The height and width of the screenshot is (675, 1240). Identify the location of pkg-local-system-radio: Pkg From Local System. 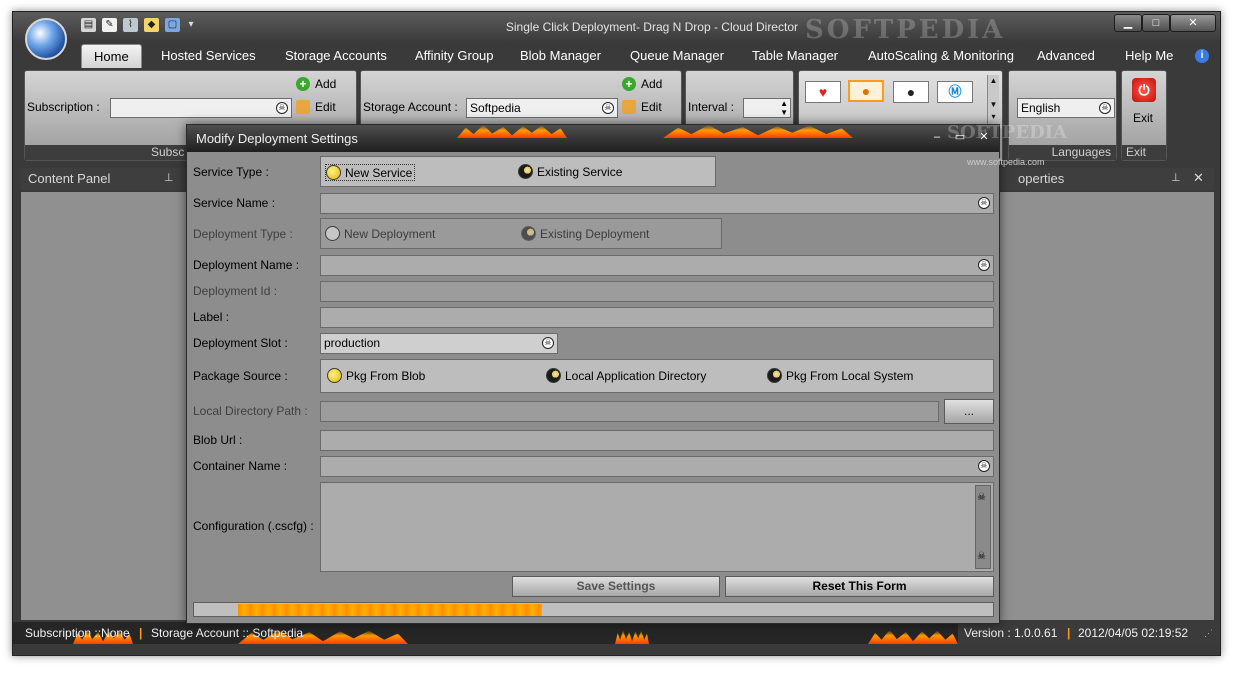
(840, 375).